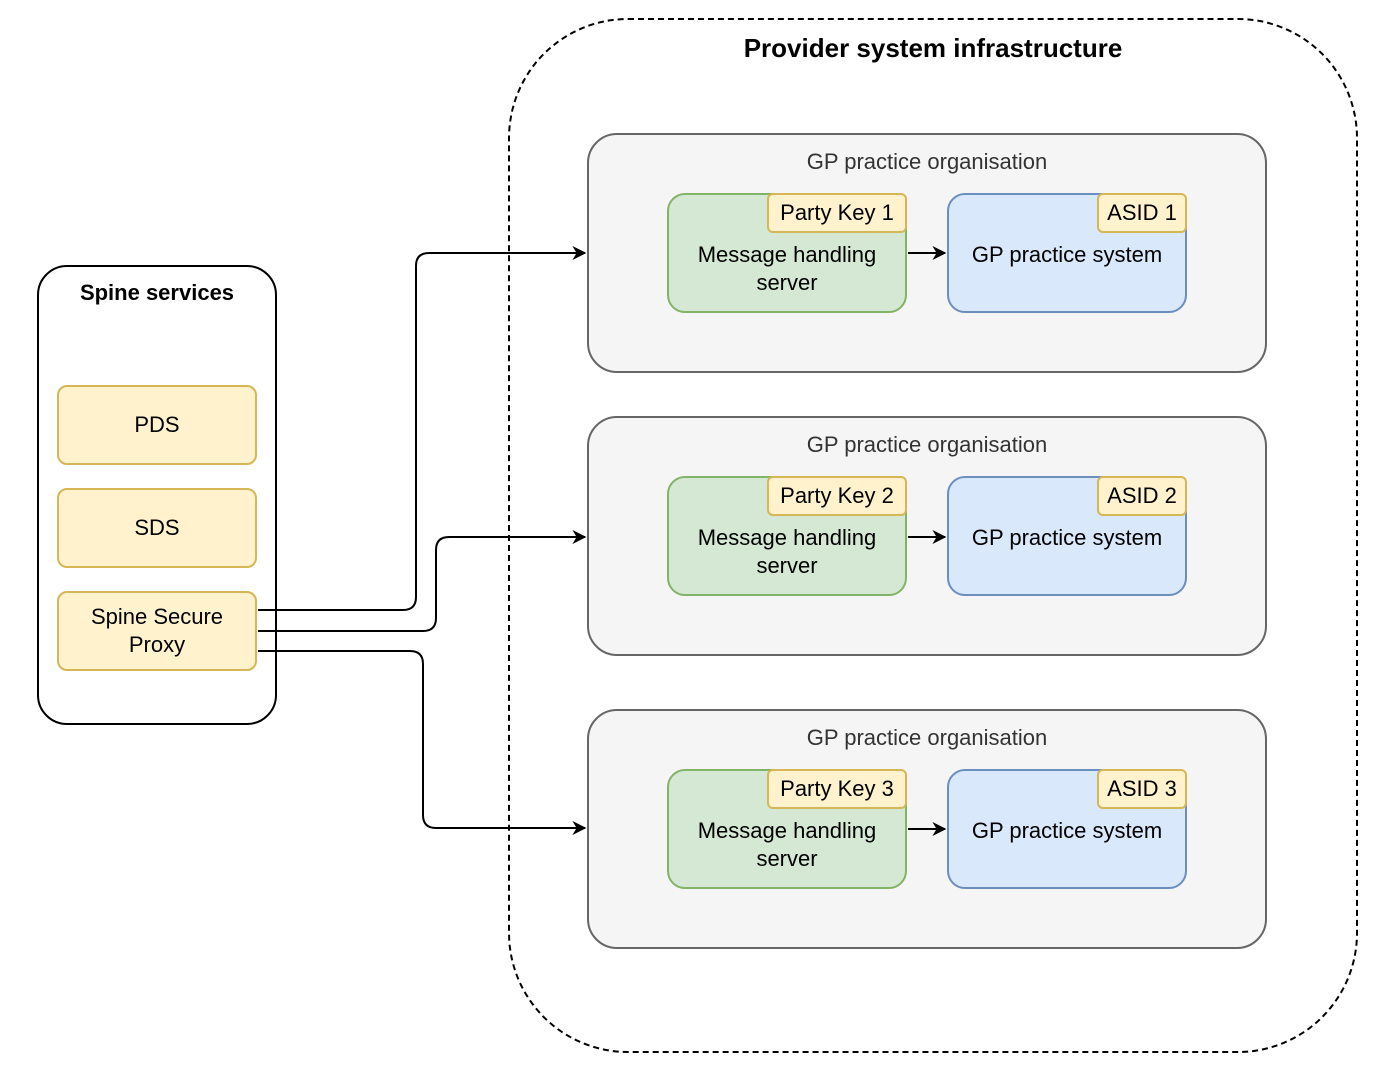 The width and height of the screenshot is (1392, 1080). I want to click on asid-badge-3: ASID 3, so click(1142, 789).